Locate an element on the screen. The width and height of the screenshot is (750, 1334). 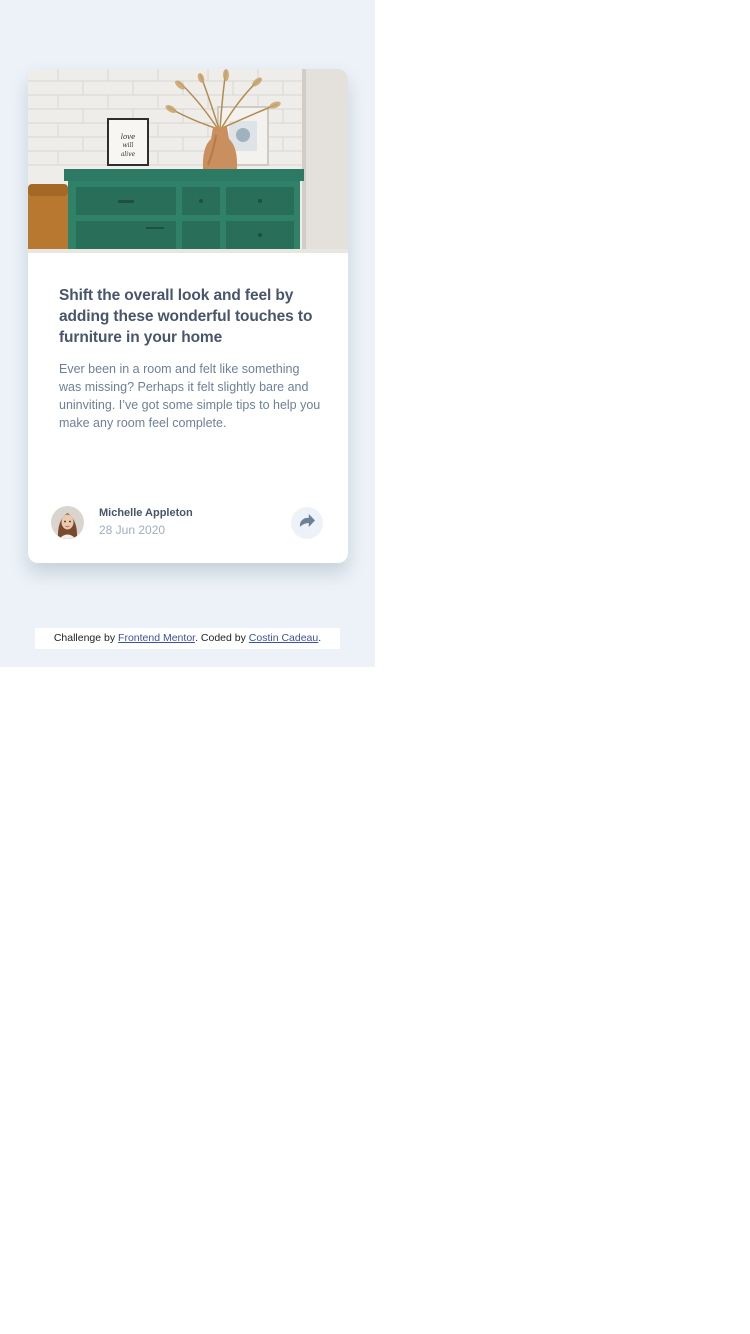
share-icon is located at coordinates (307, 523).